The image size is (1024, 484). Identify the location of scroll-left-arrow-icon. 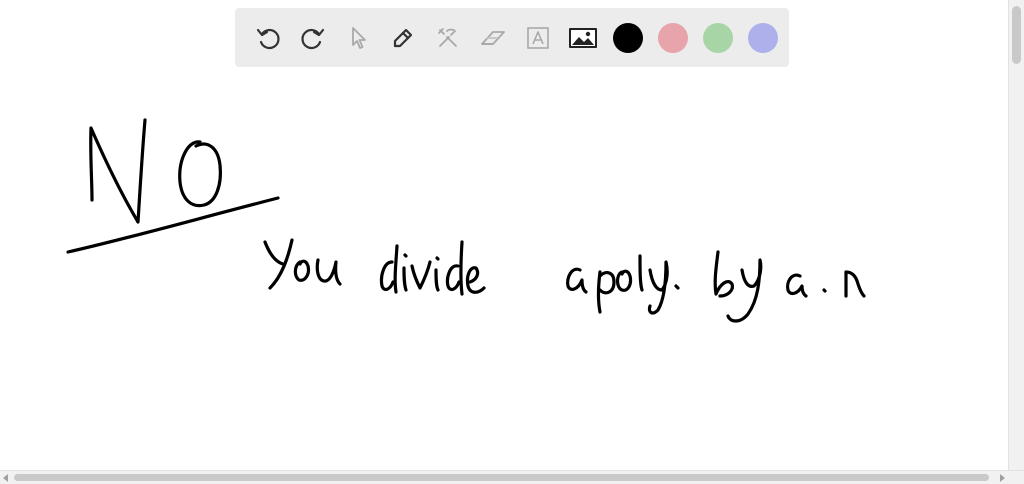
(5, 478).